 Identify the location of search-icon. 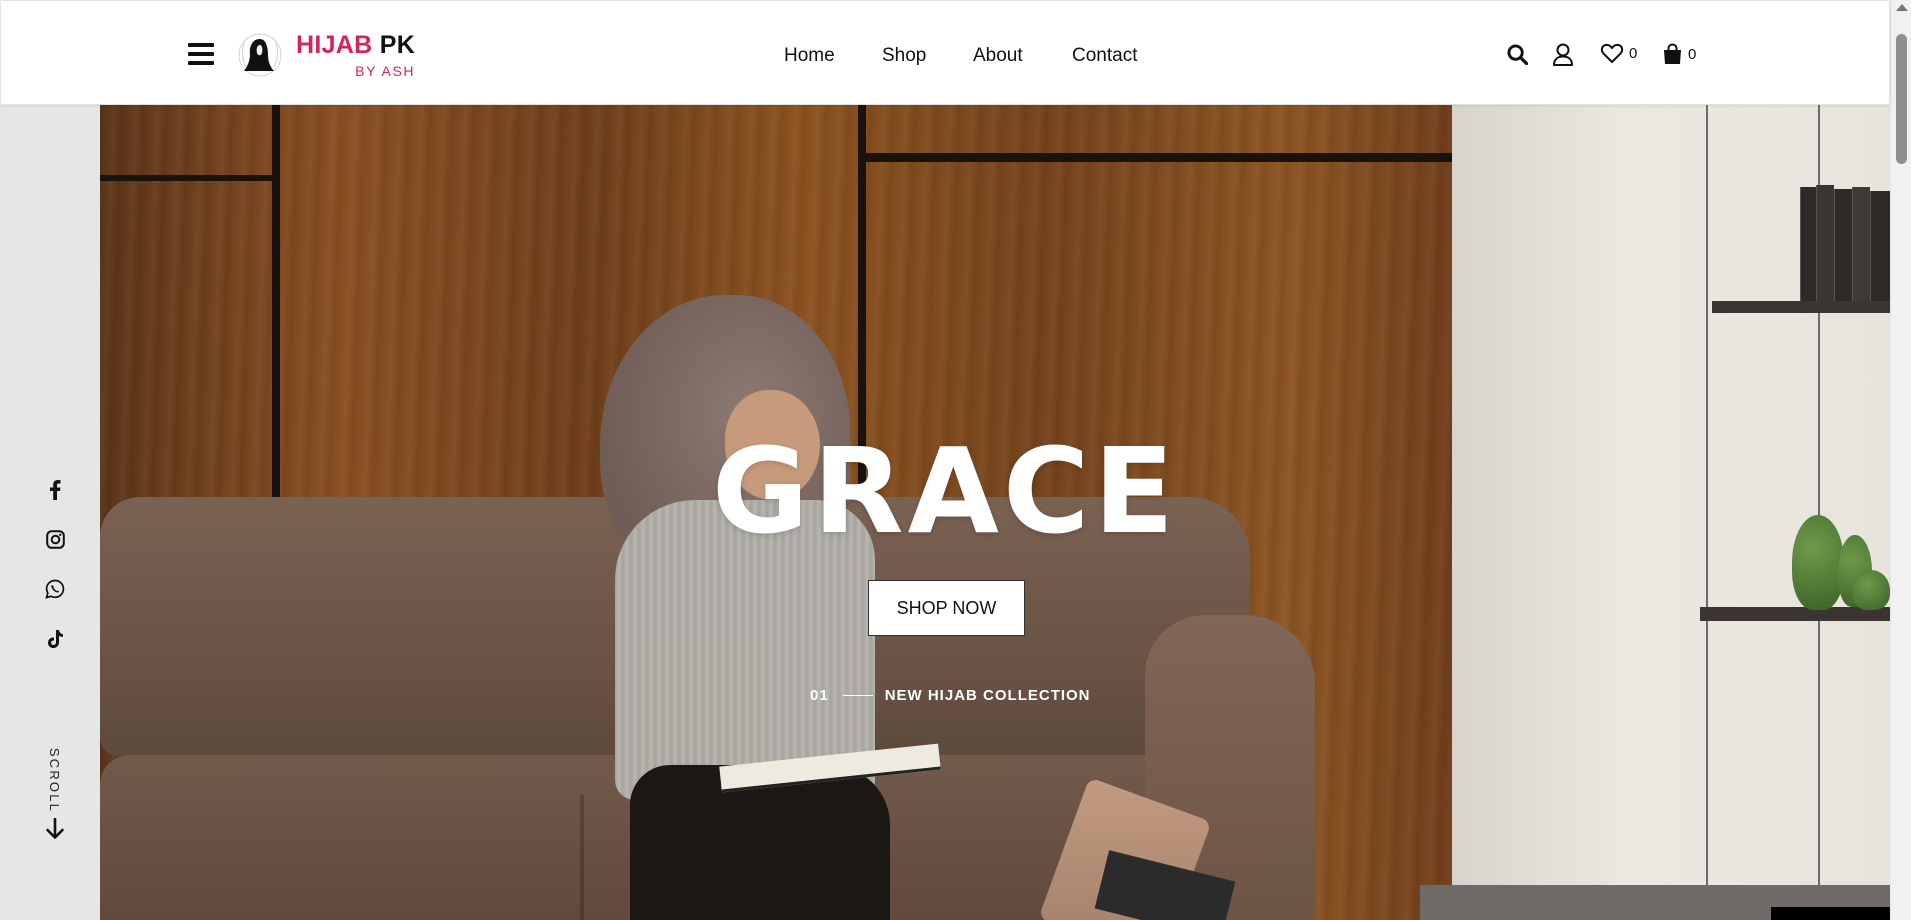
(1517, 54).